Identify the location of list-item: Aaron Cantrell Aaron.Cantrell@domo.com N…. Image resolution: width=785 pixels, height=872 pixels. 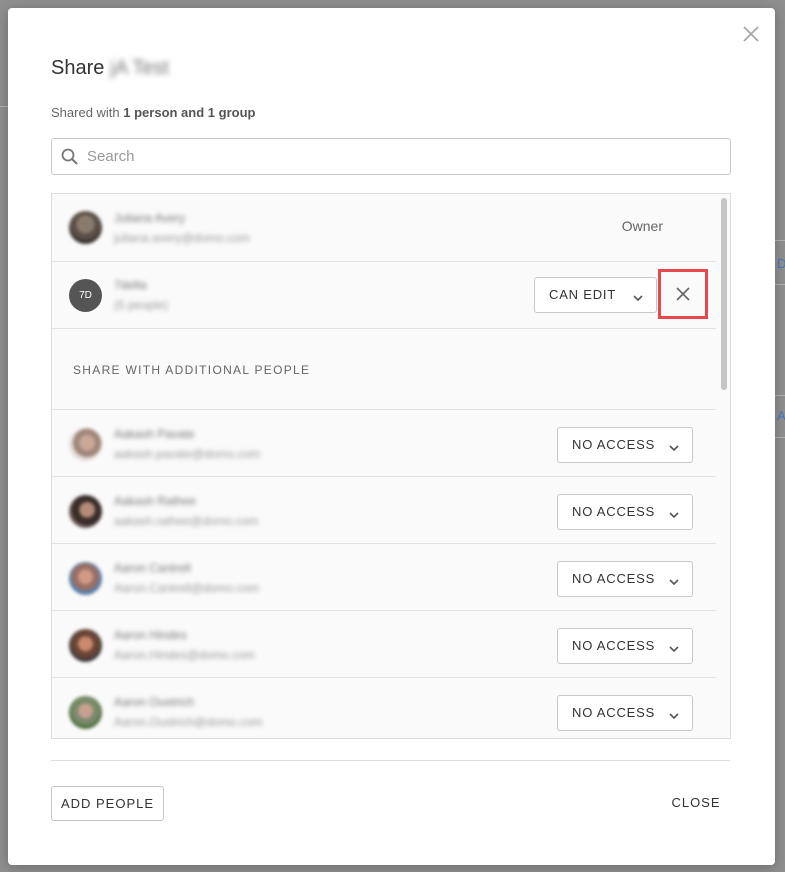
(384, 577).